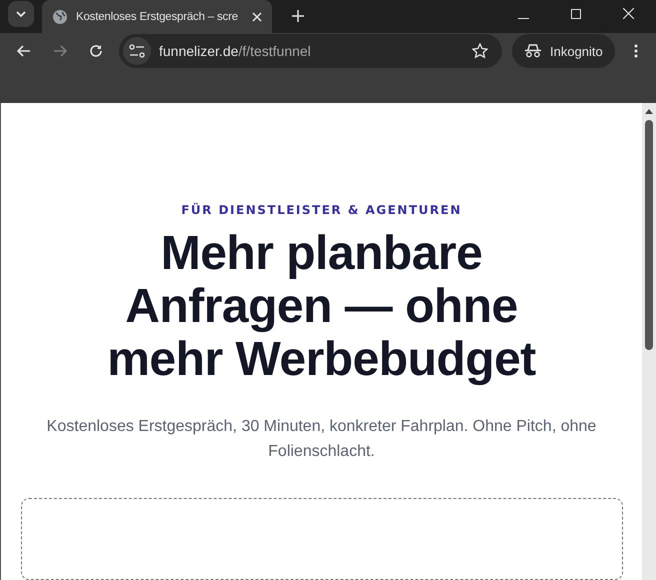 The height and width of the screenshot is (580, 656). I want to click on scrollbar-thumb, so click(649, 235).